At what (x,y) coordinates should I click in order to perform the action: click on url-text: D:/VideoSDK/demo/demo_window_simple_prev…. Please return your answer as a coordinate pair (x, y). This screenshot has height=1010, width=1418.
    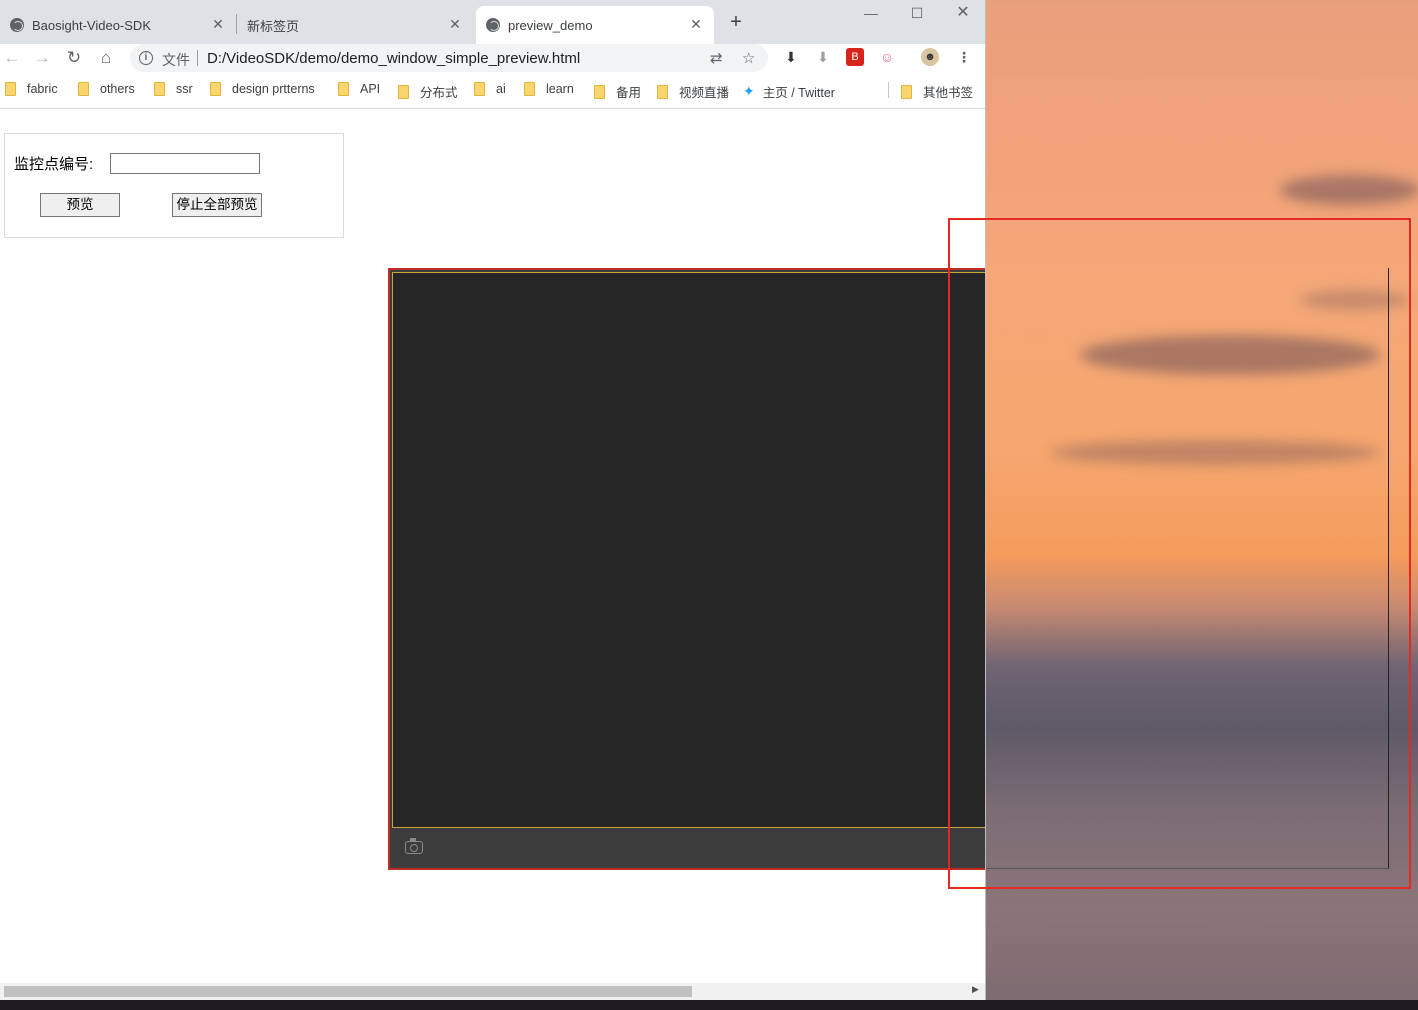
    Looking at the image, I should click on (393, 58).